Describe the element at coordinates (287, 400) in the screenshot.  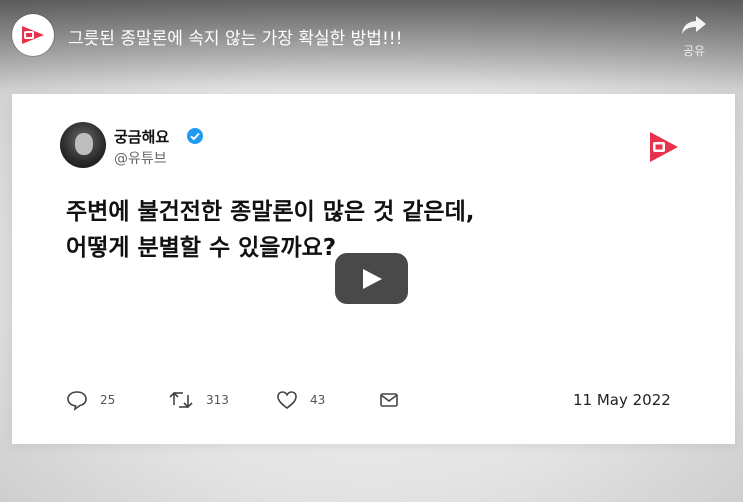
I see `heart-icon` at that location.